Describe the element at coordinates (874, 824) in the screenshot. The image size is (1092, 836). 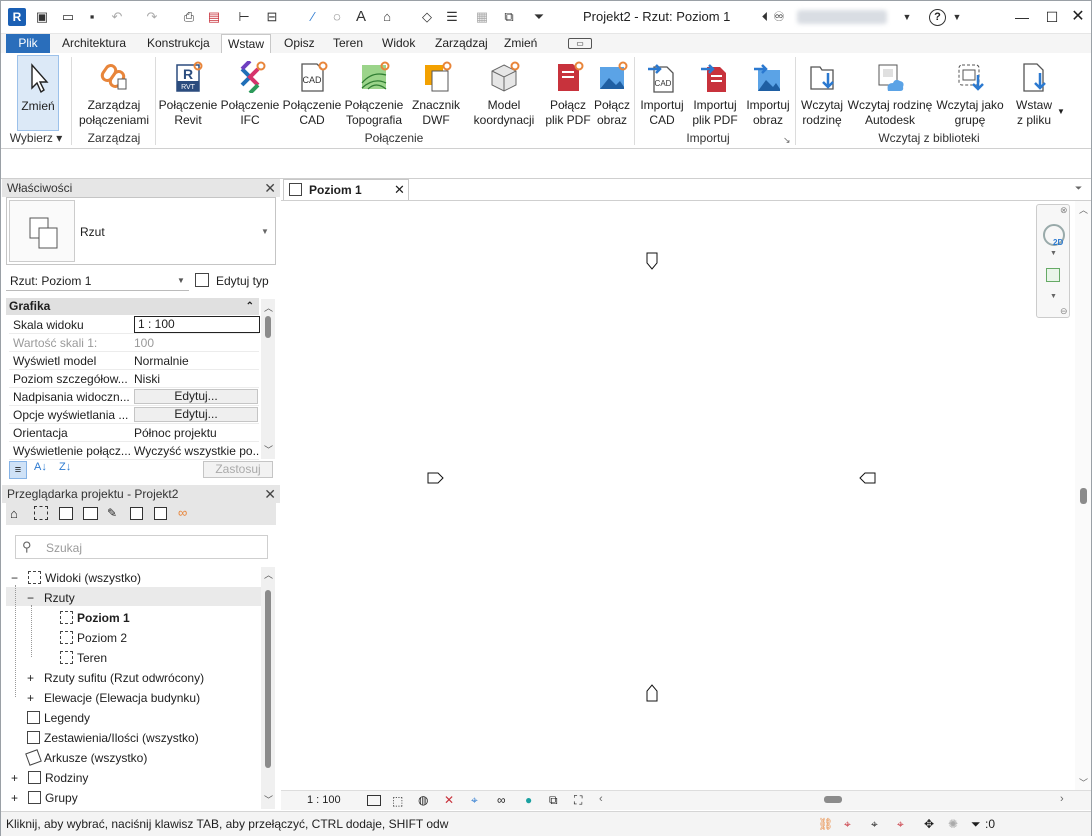
I see `select-pinned-icon: ⌖` at that location.